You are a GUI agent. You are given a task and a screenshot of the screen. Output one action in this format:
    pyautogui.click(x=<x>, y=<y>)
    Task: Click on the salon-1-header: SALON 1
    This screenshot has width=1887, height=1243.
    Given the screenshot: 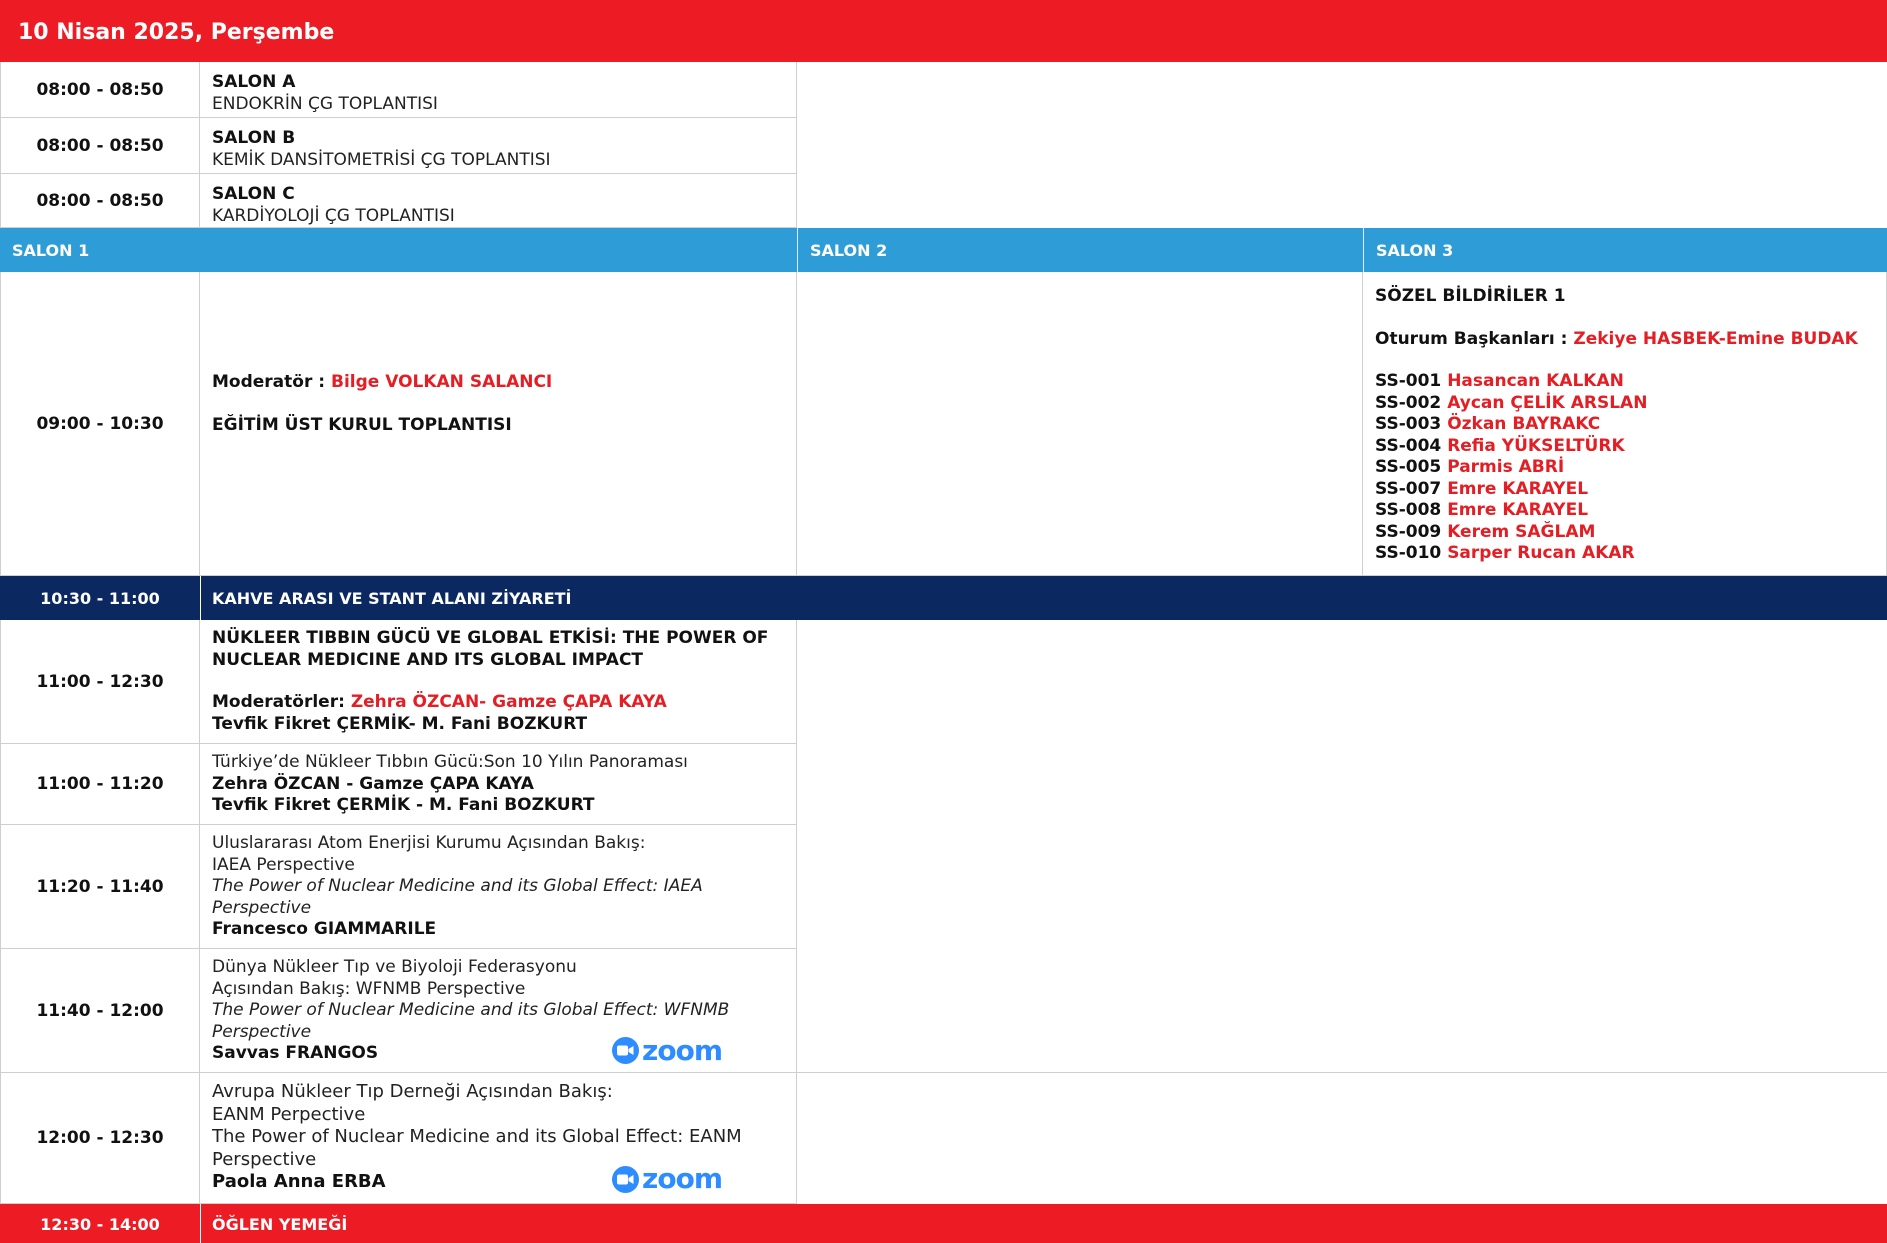 What is the action you would take?
    pyautogui.click(x=51, y=250)
    